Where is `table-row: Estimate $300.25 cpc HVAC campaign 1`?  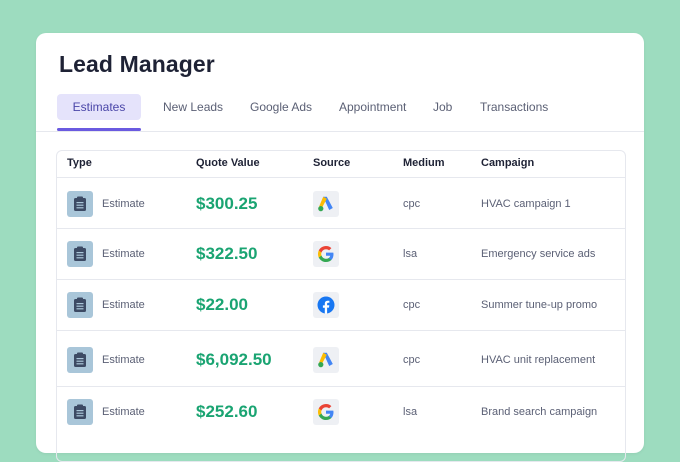 table-row: Estimate $300.25 cpc HVAC campaign 1 is located at coordinates (341, 203).